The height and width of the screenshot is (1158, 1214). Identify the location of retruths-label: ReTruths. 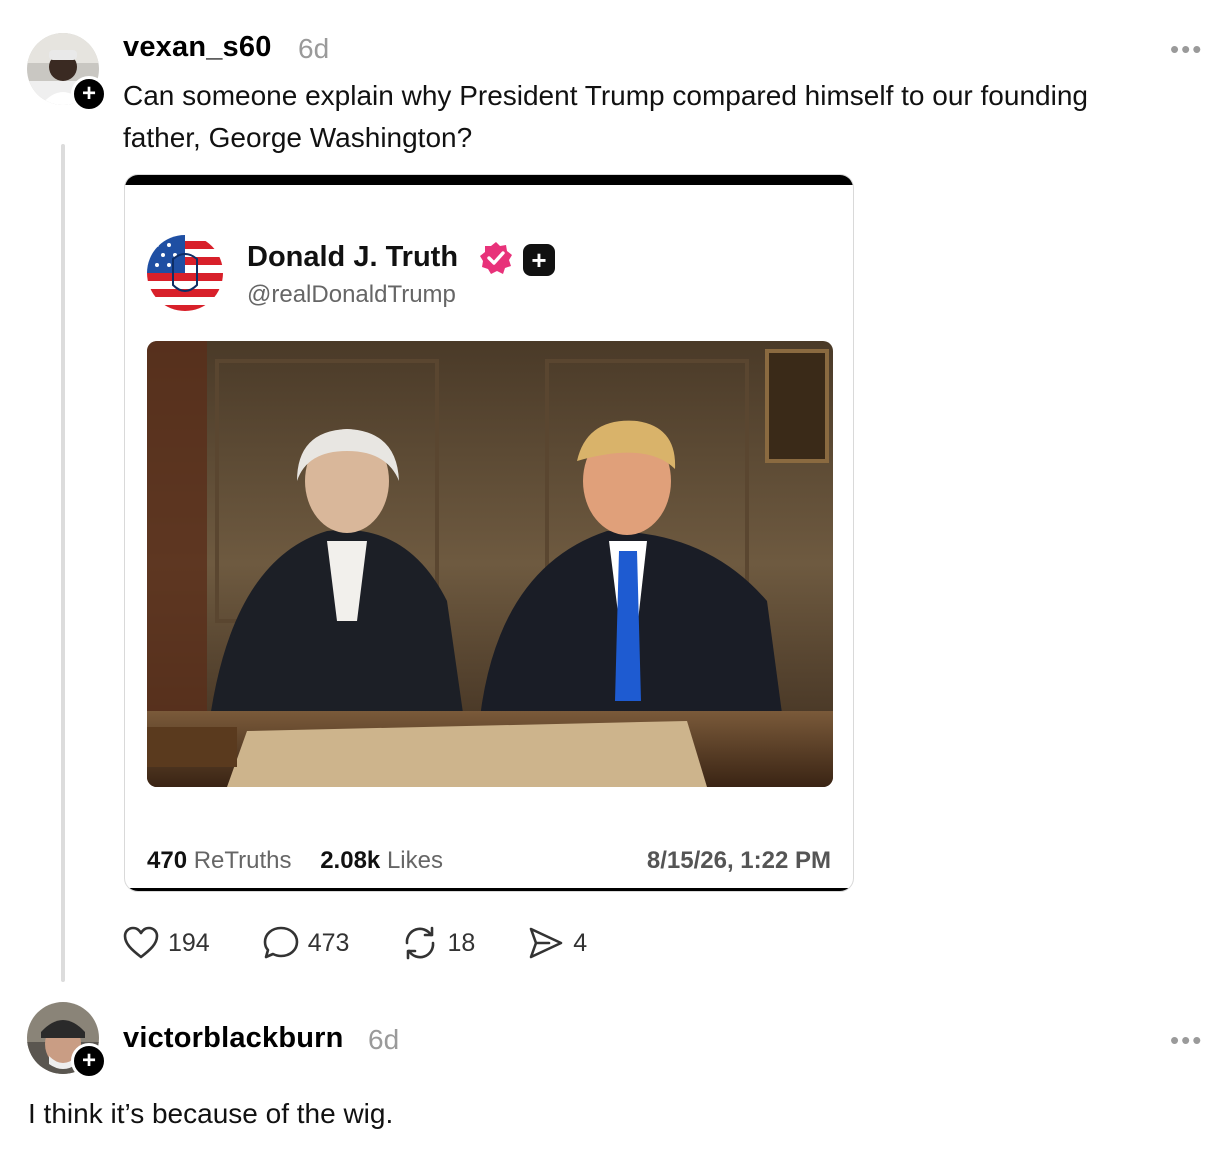
(242, 860).